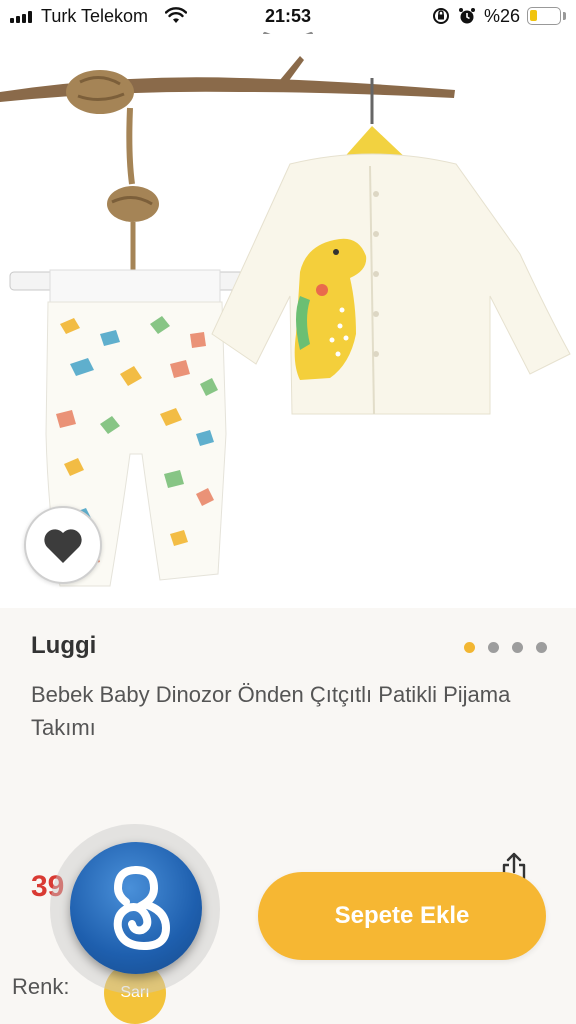 This screenshot has height=1024, width=576. Describe the element at coordinates (502, 16) in the screenshot. I see `battery-percent: %26` at that location.